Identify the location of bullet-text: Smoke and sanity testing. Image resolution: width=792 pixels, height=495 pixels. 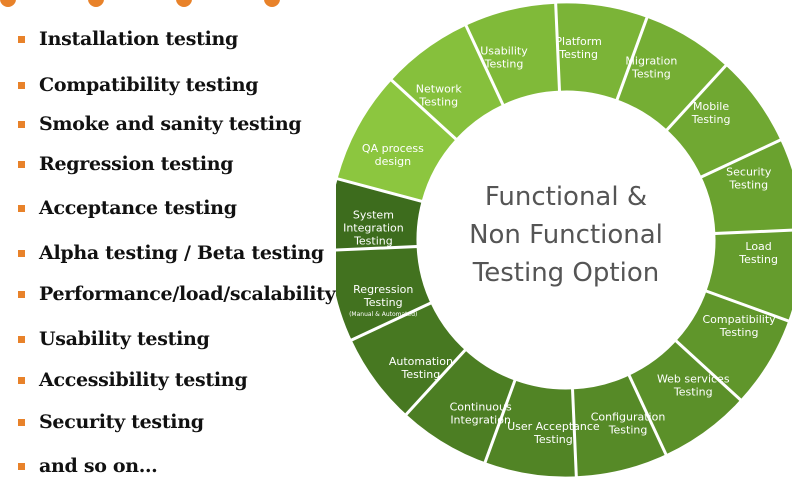
(170, 124).